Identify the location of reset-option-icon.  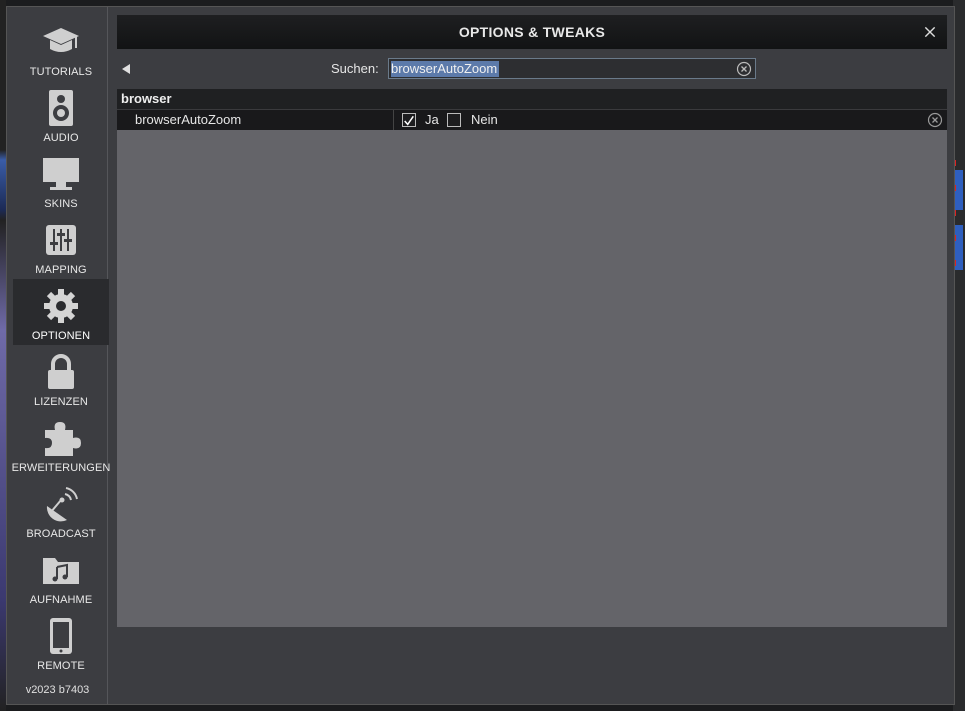
(935, 120).